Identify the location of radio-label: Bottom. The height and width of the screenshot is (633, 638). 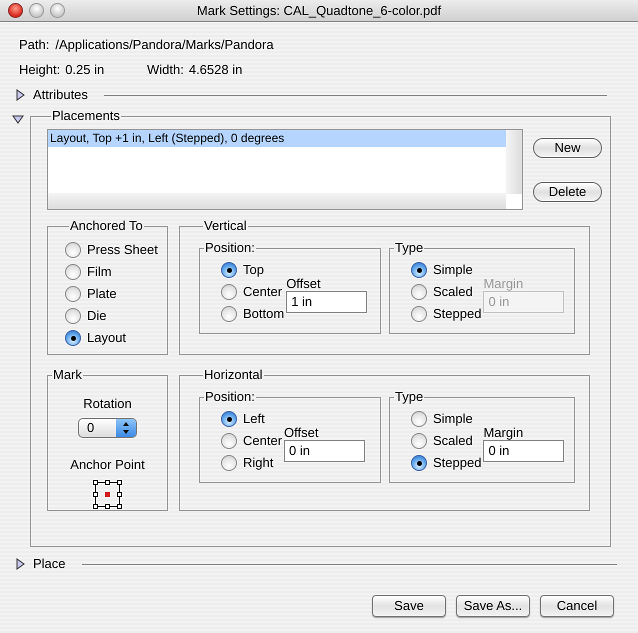
(263, 314).